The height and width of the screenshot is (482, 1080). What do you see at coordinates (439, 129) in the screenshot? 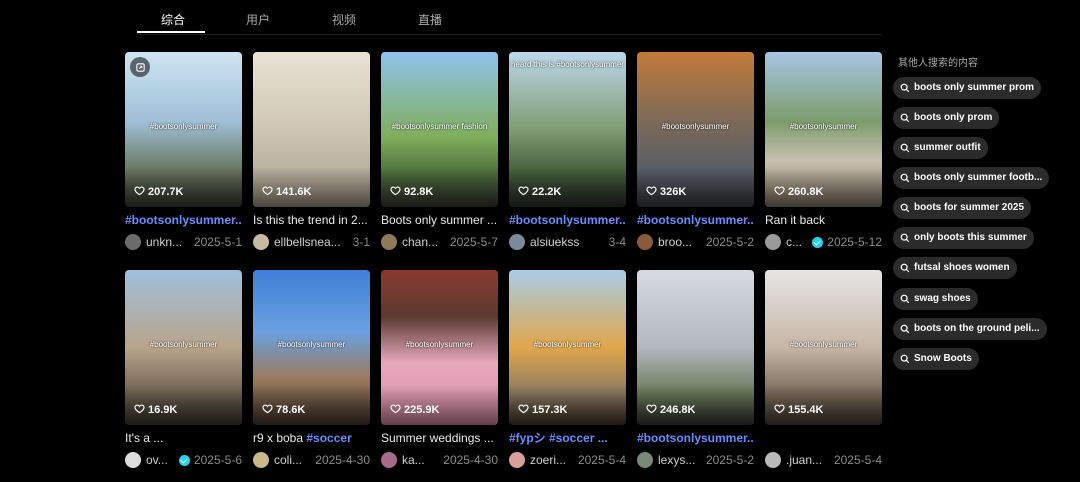
I see `video-thumbnail: #bootsonlysummer fashion 92.8K` at bounding box center [439, 129].